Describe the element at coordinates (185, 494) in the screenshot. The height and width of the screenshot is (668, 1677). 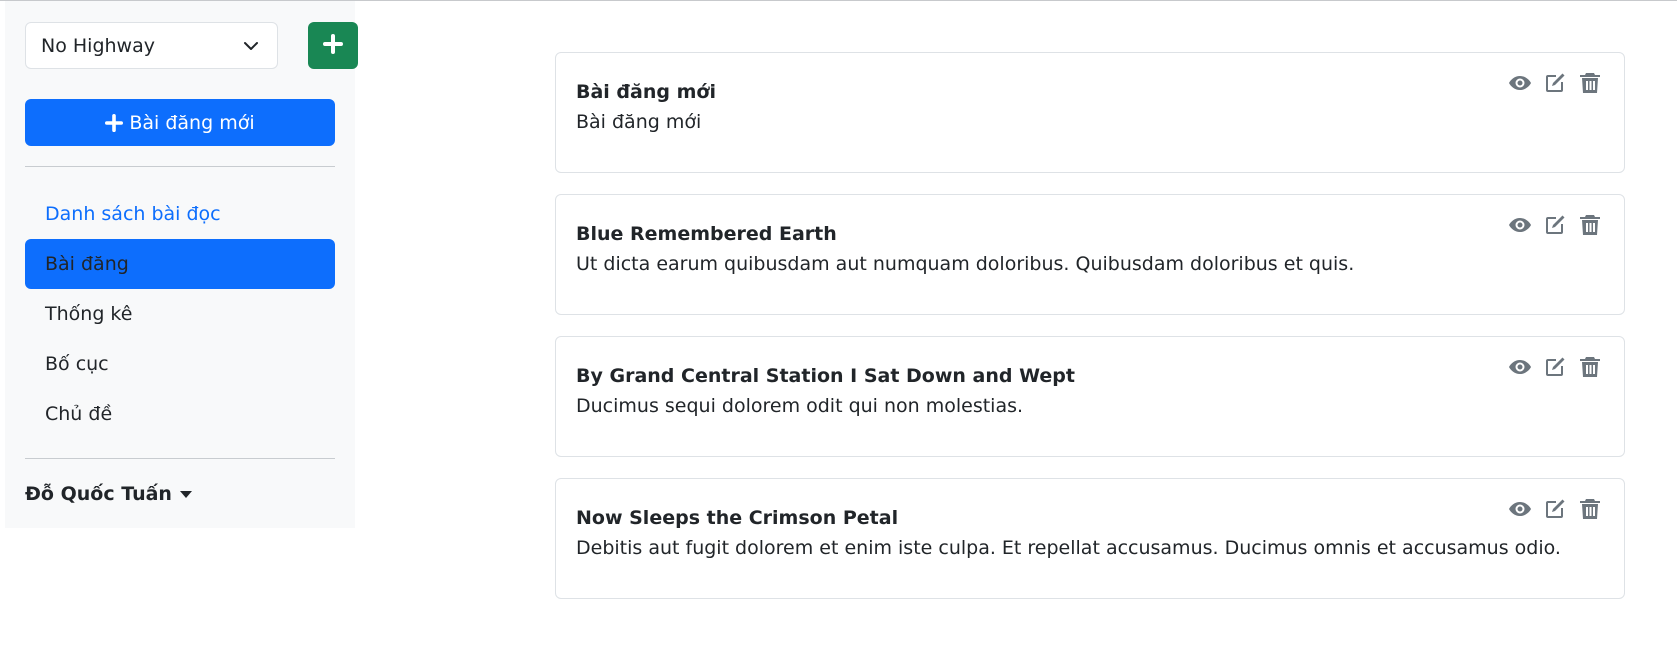
I see `caret-down-icon` at that location.